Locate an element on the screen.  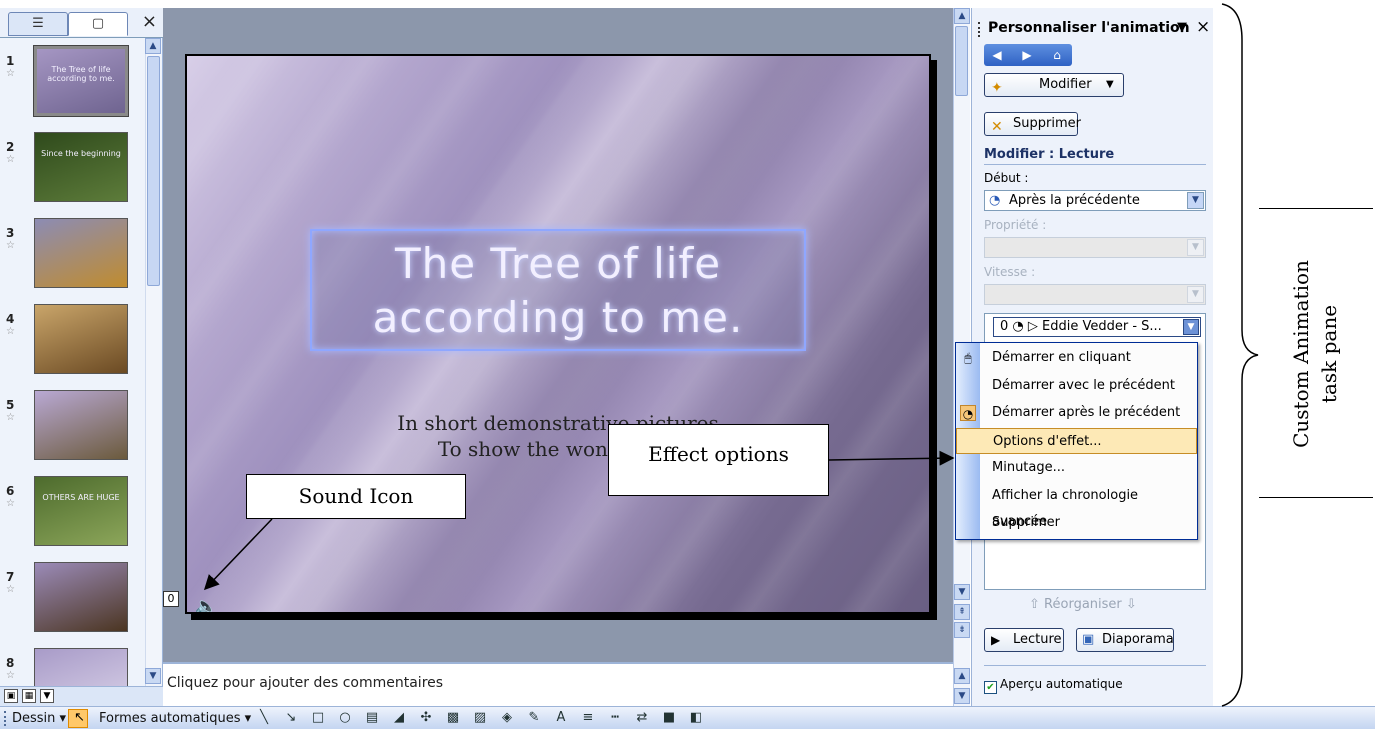
arrow-style-icon: ⇄ is located at coordinates (642, 718).